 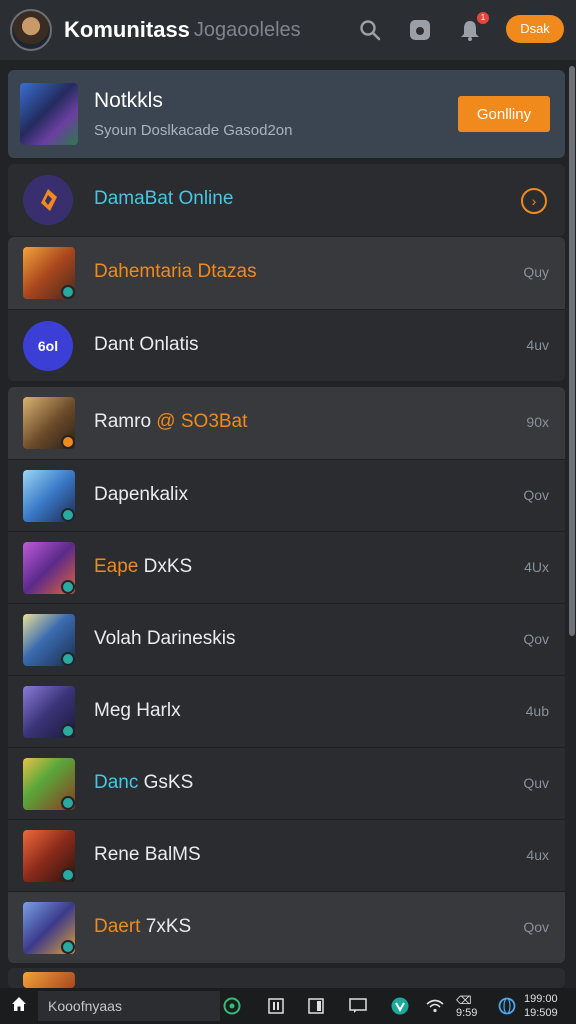 What do you see at coordinates (286, 639) in the screenshot?
I see `list-item: Volah Darineskis Qov` at bounding box center [286, 639].